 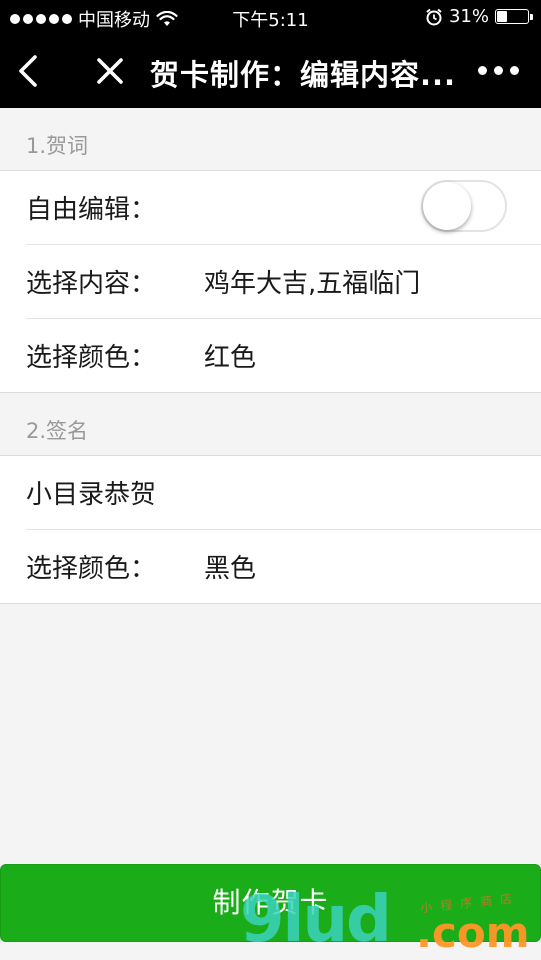 What do you see at coordinates (230, 569) in the screenshot?
I see `signature-color-value: 黑色` at bounding box center [230, 569].